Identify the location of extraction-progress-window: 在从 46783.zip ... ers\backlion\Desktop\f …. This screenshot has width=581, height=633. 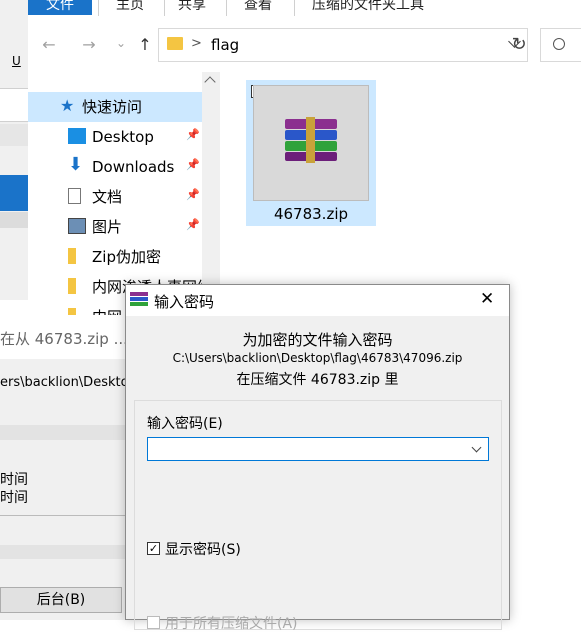
(73, 467).